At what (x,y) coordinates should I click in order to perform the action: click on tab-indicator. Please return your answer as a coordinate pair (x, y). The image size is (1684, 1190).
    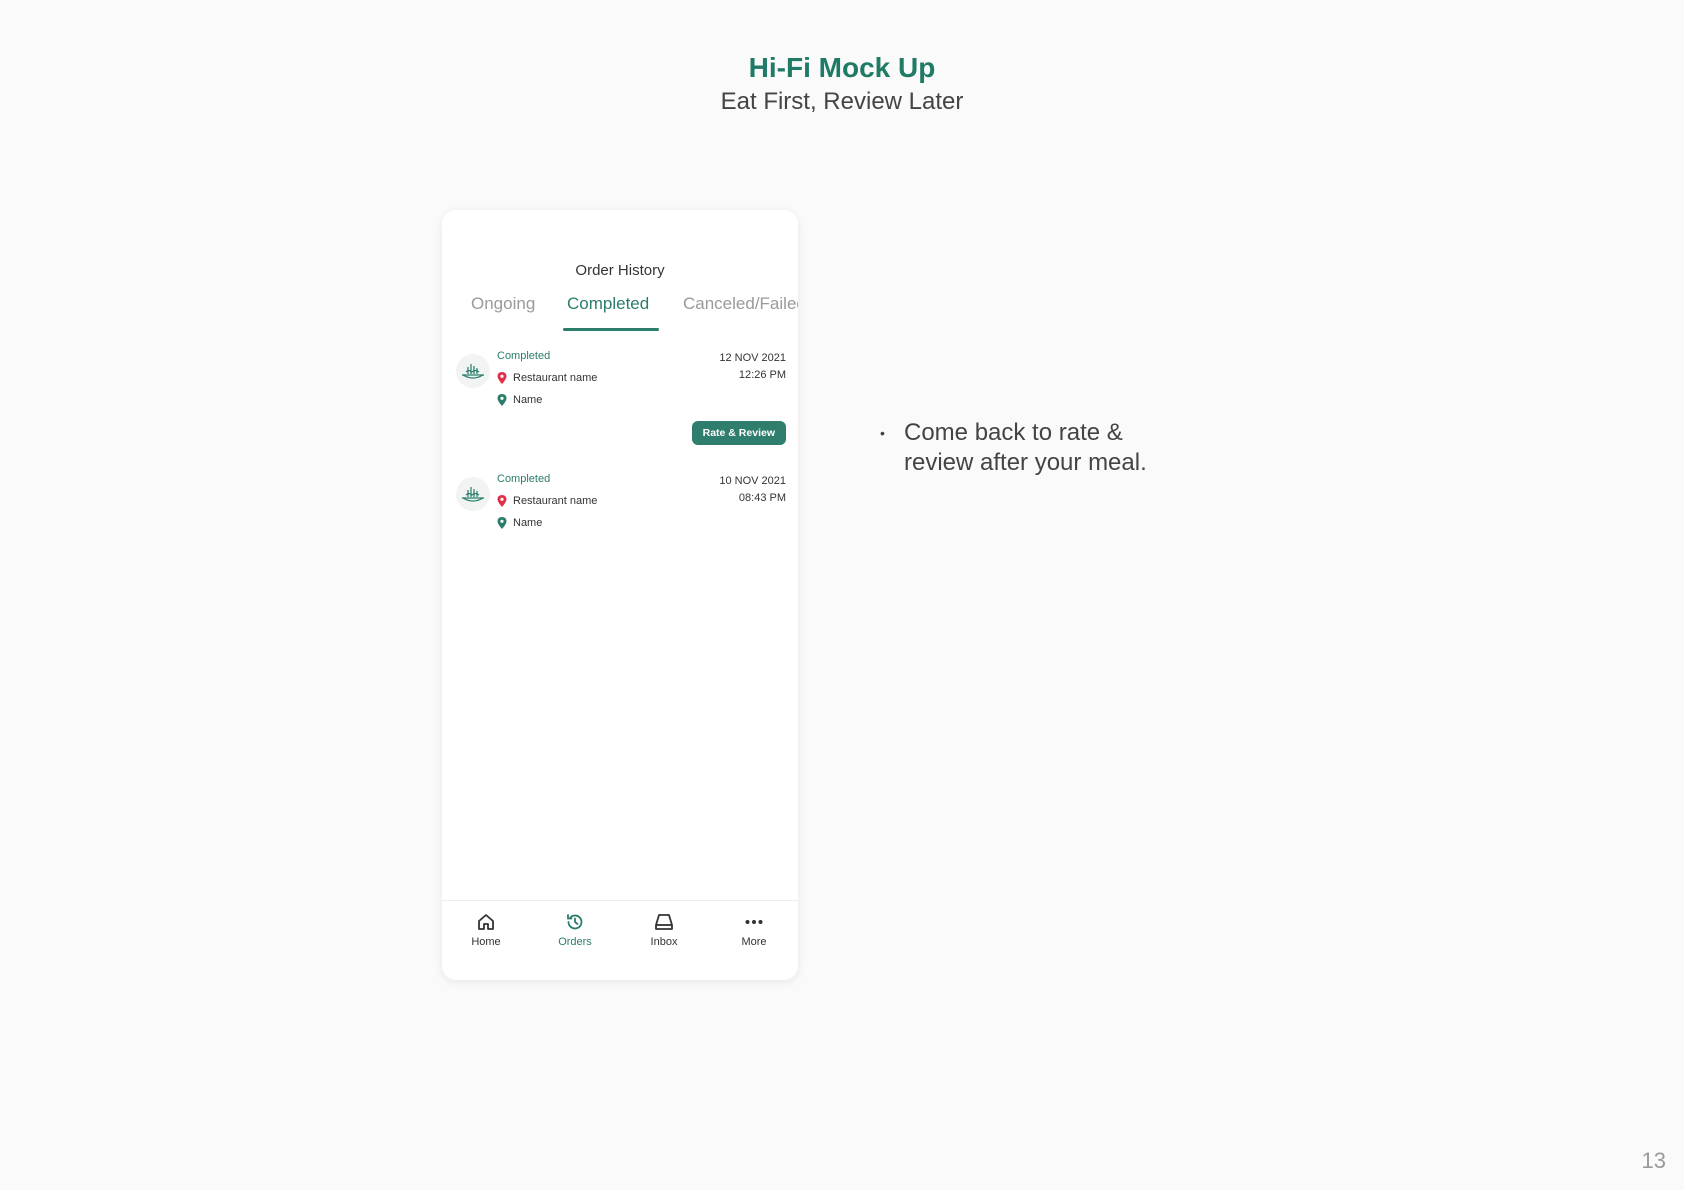
    Looking at the image, I should click on (611, 329).